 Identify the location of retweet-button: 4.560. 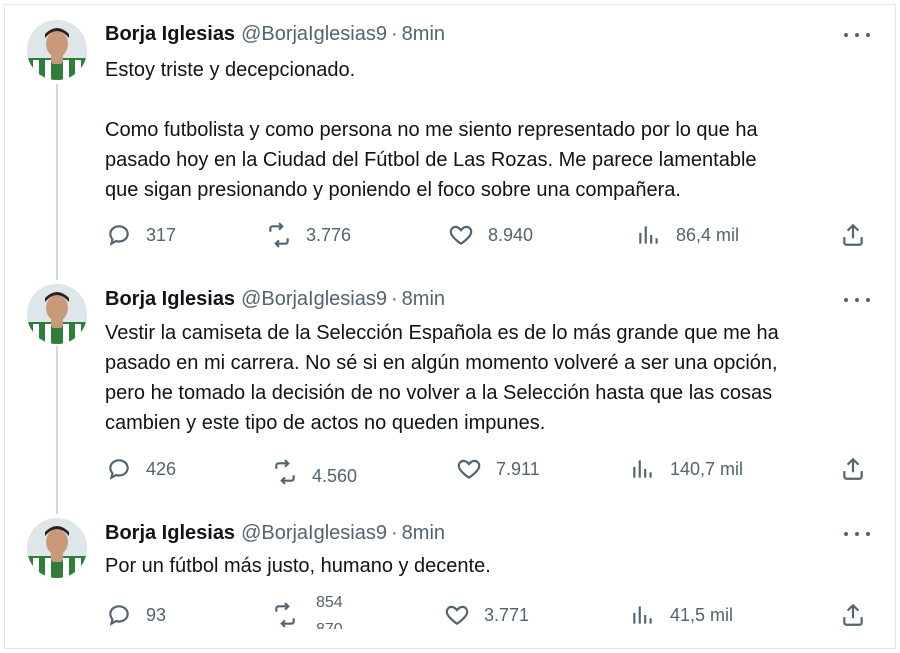
(314, 471).